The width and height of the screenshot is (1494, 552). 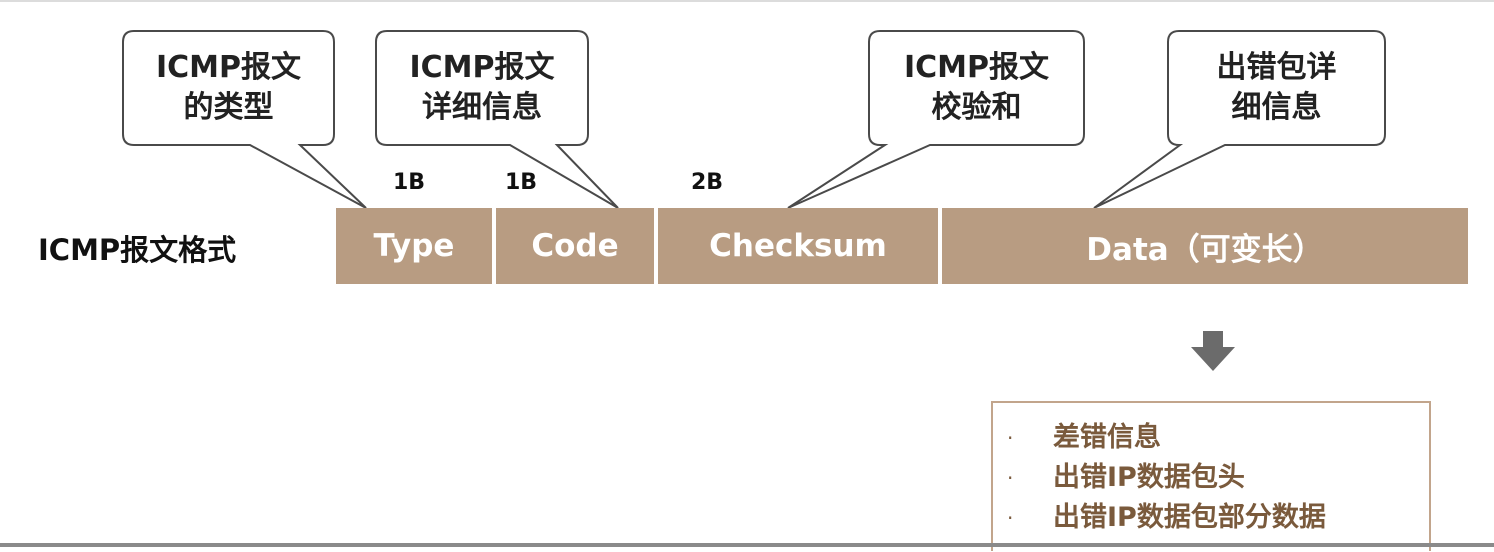 I want to click on arrow-down-icon, so click(x=1213, y=351).